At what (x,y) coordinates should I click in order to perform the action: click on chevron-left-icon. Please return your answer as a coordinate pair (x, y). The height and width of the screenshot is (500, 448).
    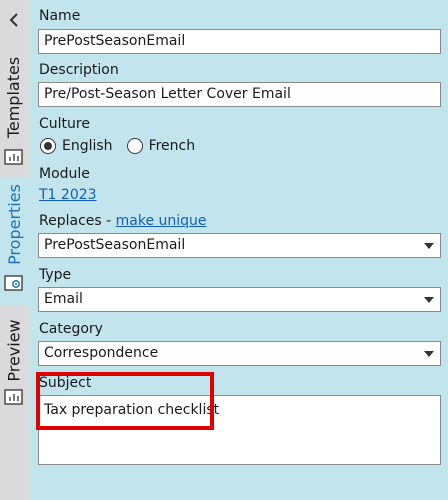
    Looking at the image, I should click on (14, 20).